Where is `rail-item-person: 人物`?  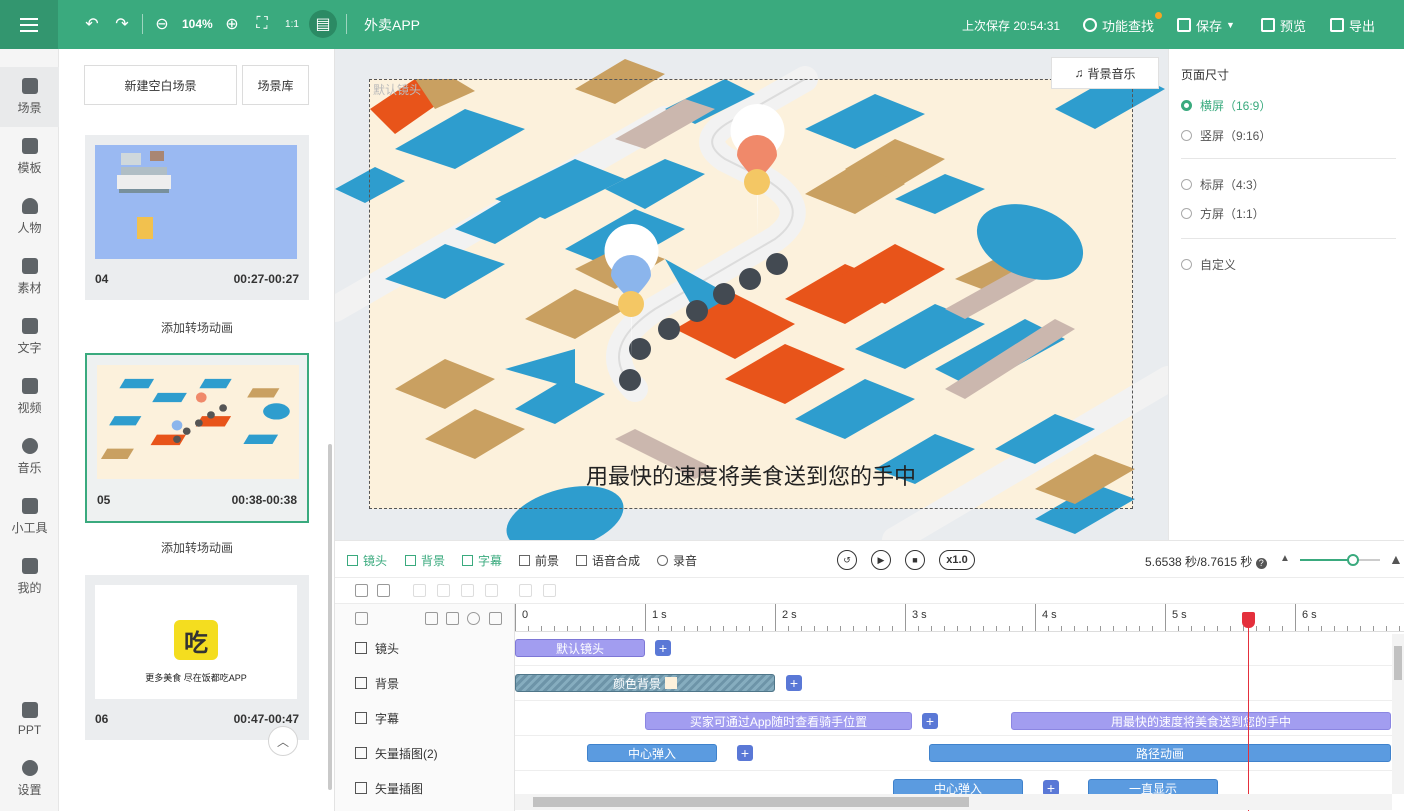
rail-item-person: 人物 is located at coordinates (29, 217).